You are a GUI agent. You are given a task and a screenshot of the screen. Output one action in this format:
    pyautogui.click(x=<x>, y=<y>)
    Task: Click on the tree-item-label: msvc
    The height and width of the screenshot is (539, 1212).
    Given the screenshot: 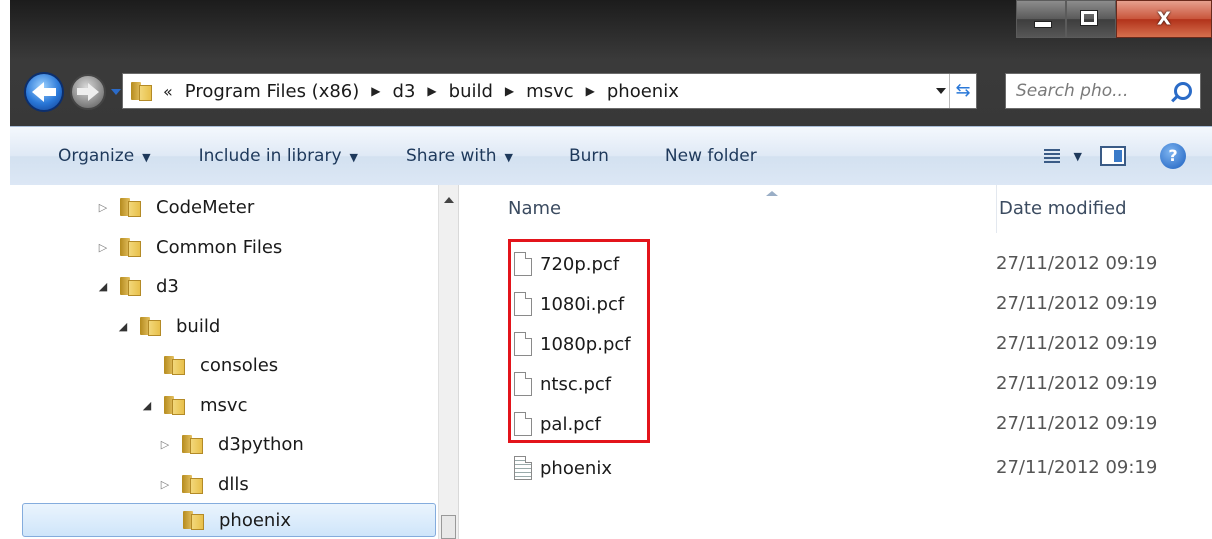 What is the action you would take?
    pyautogui.click(x=224, y=405)
    